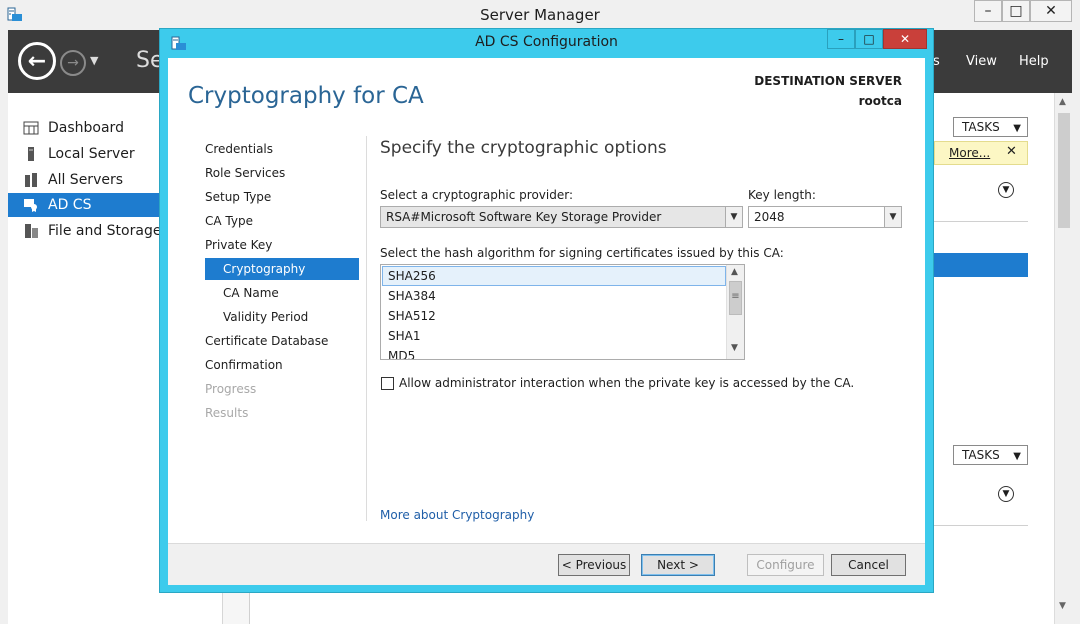 This screenshot has width=1080, height=624. What do you see at coordinates (988, 11) in the screenshot?
I see `minimize-button: –` at bounding box center [988, 11].